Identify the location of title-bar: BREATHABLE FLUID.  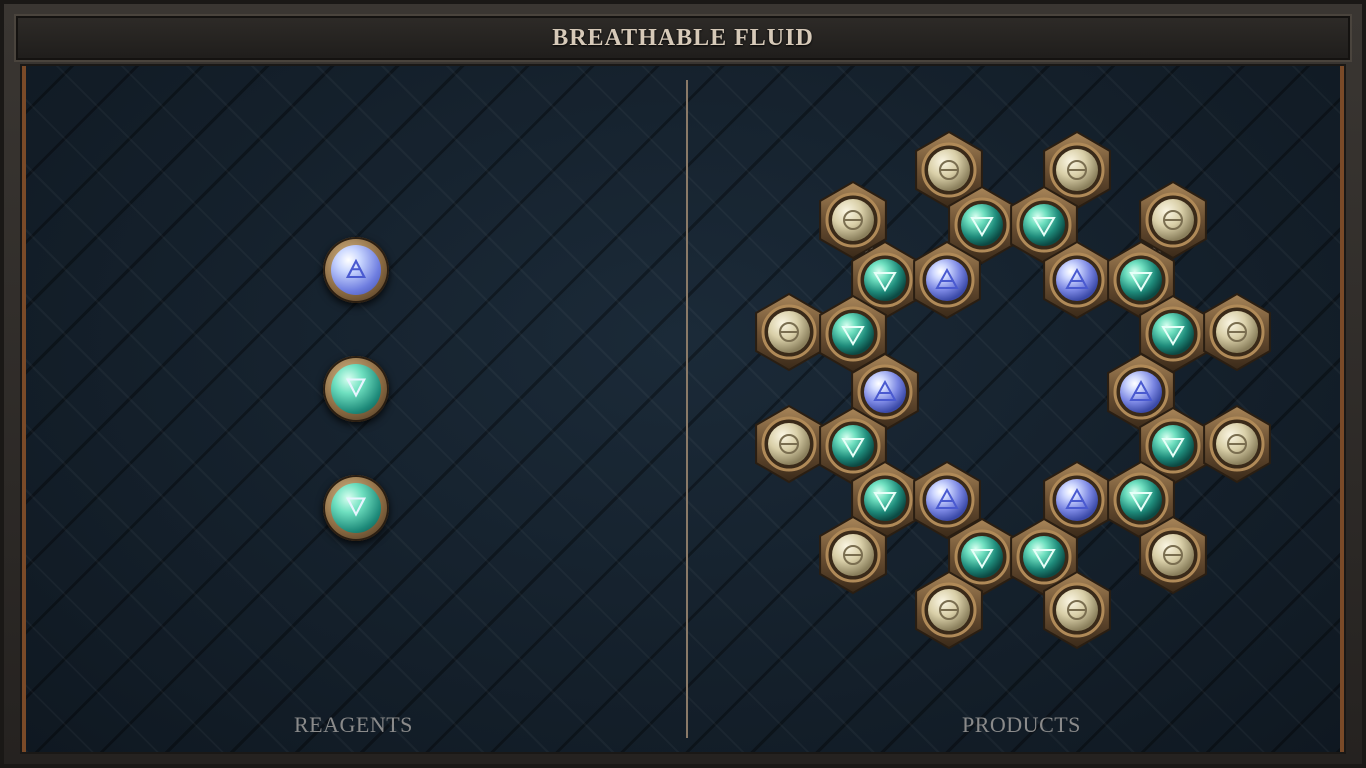
(683, 38).